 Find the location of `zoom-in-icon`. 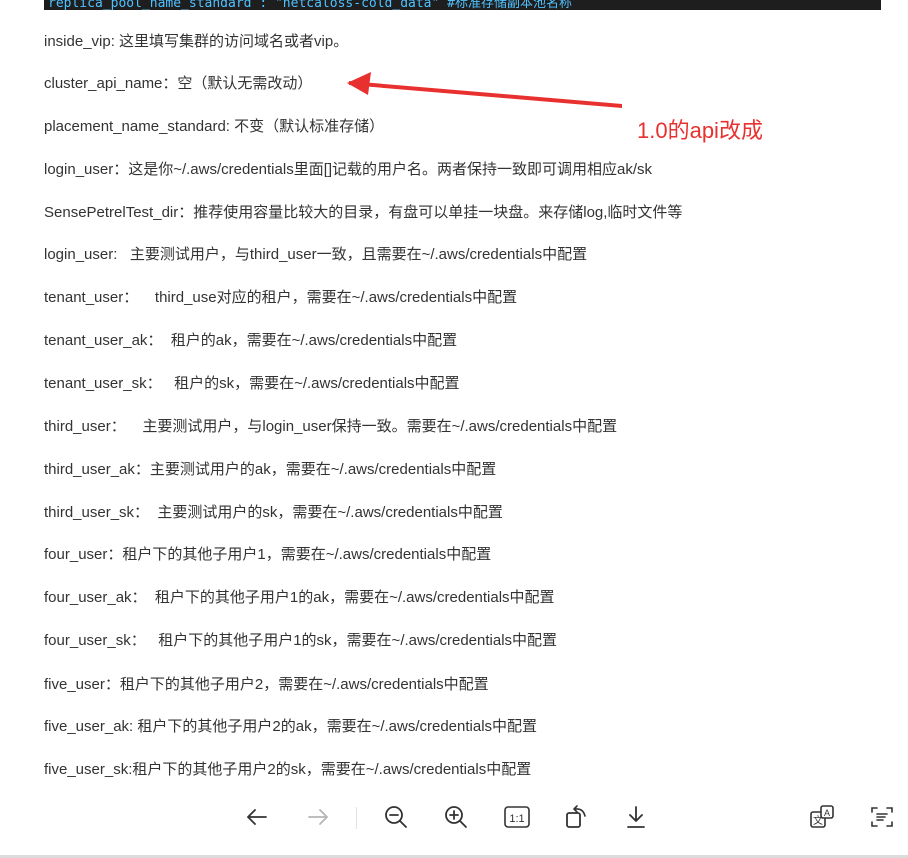

zoom-in-icon is located at coordinates (456, 817).